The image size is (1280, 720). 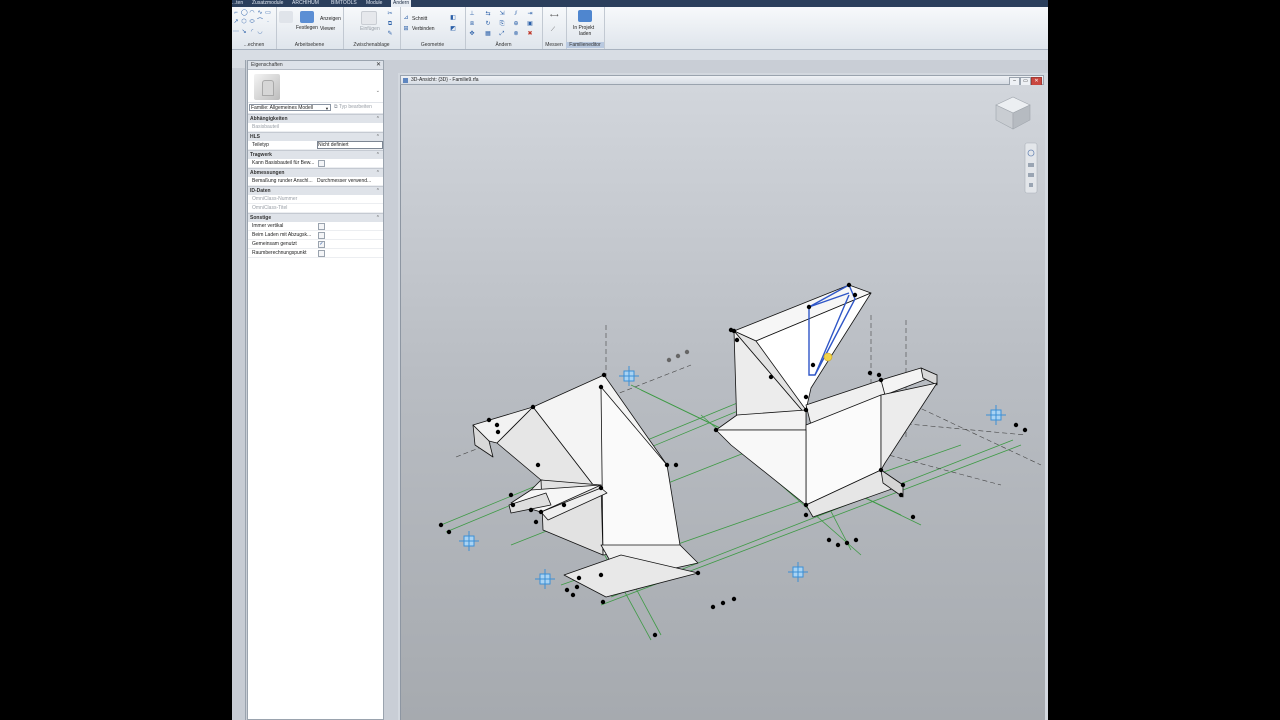 I want to click on close-icon: ✕, so click(x=378, y=65).